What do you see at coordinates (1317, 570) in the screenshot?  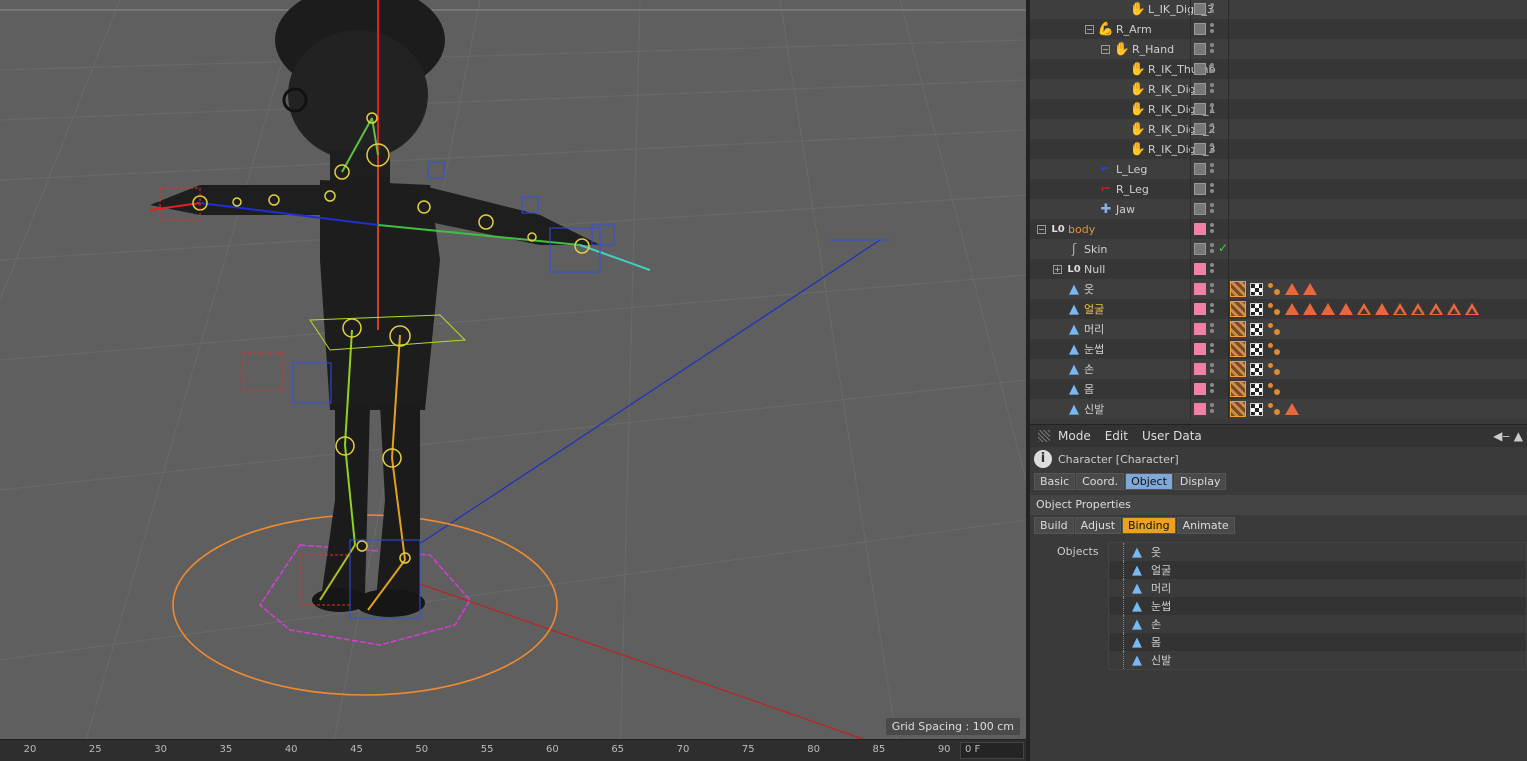 I see `list-item: ▲ 얼굴` at bounding box center [1317, 570].